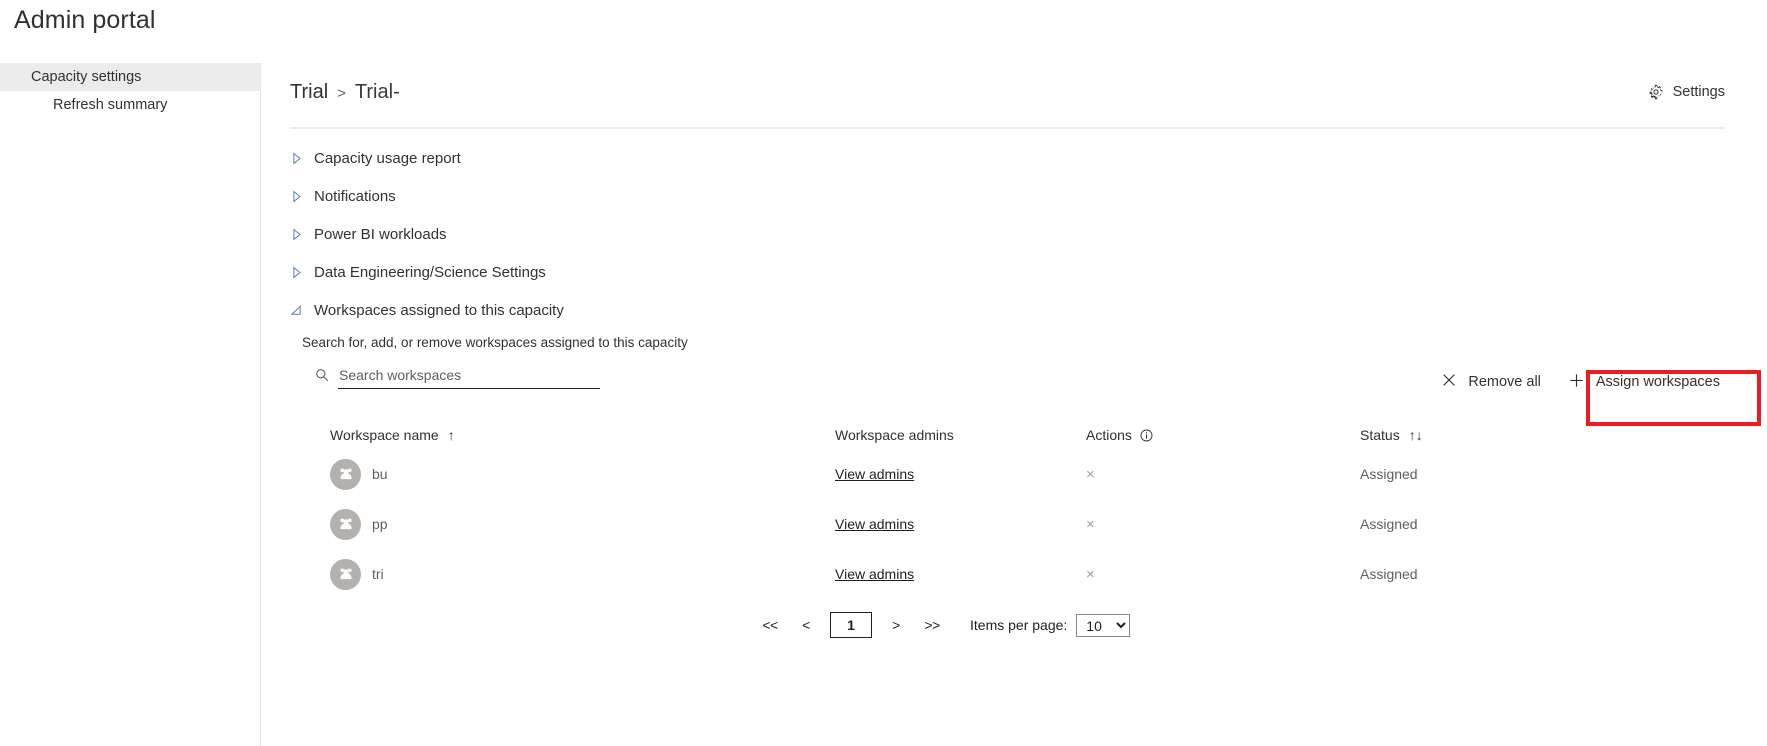  I want to click on cell-workspace-name: bu, so click(359, 474).